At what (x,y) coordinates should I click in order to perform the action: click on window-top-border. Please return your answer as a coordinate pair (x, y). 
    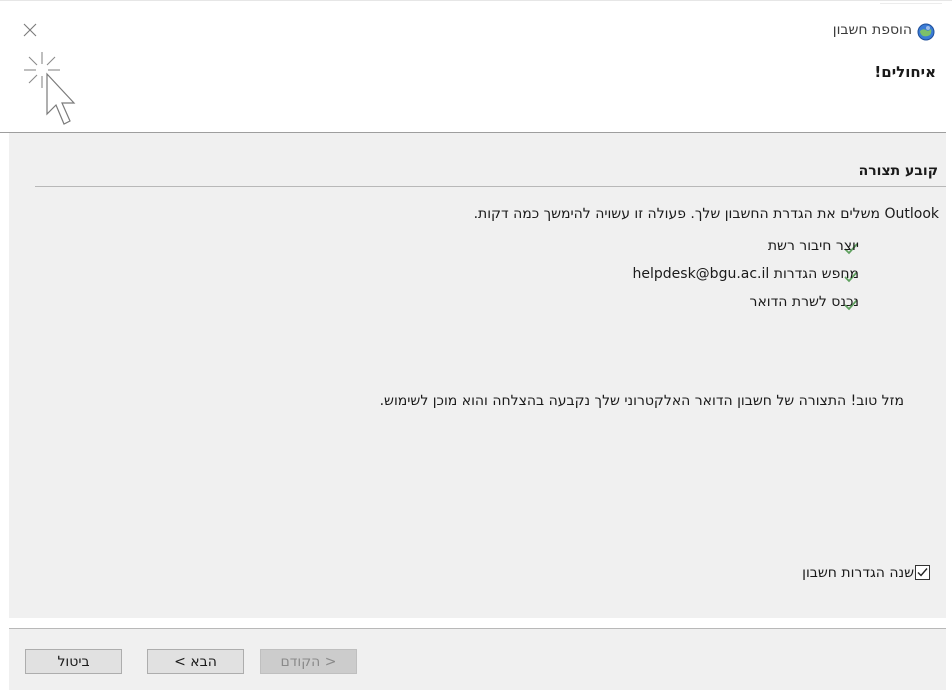
    Looking at the image, I should click on (476, 0).